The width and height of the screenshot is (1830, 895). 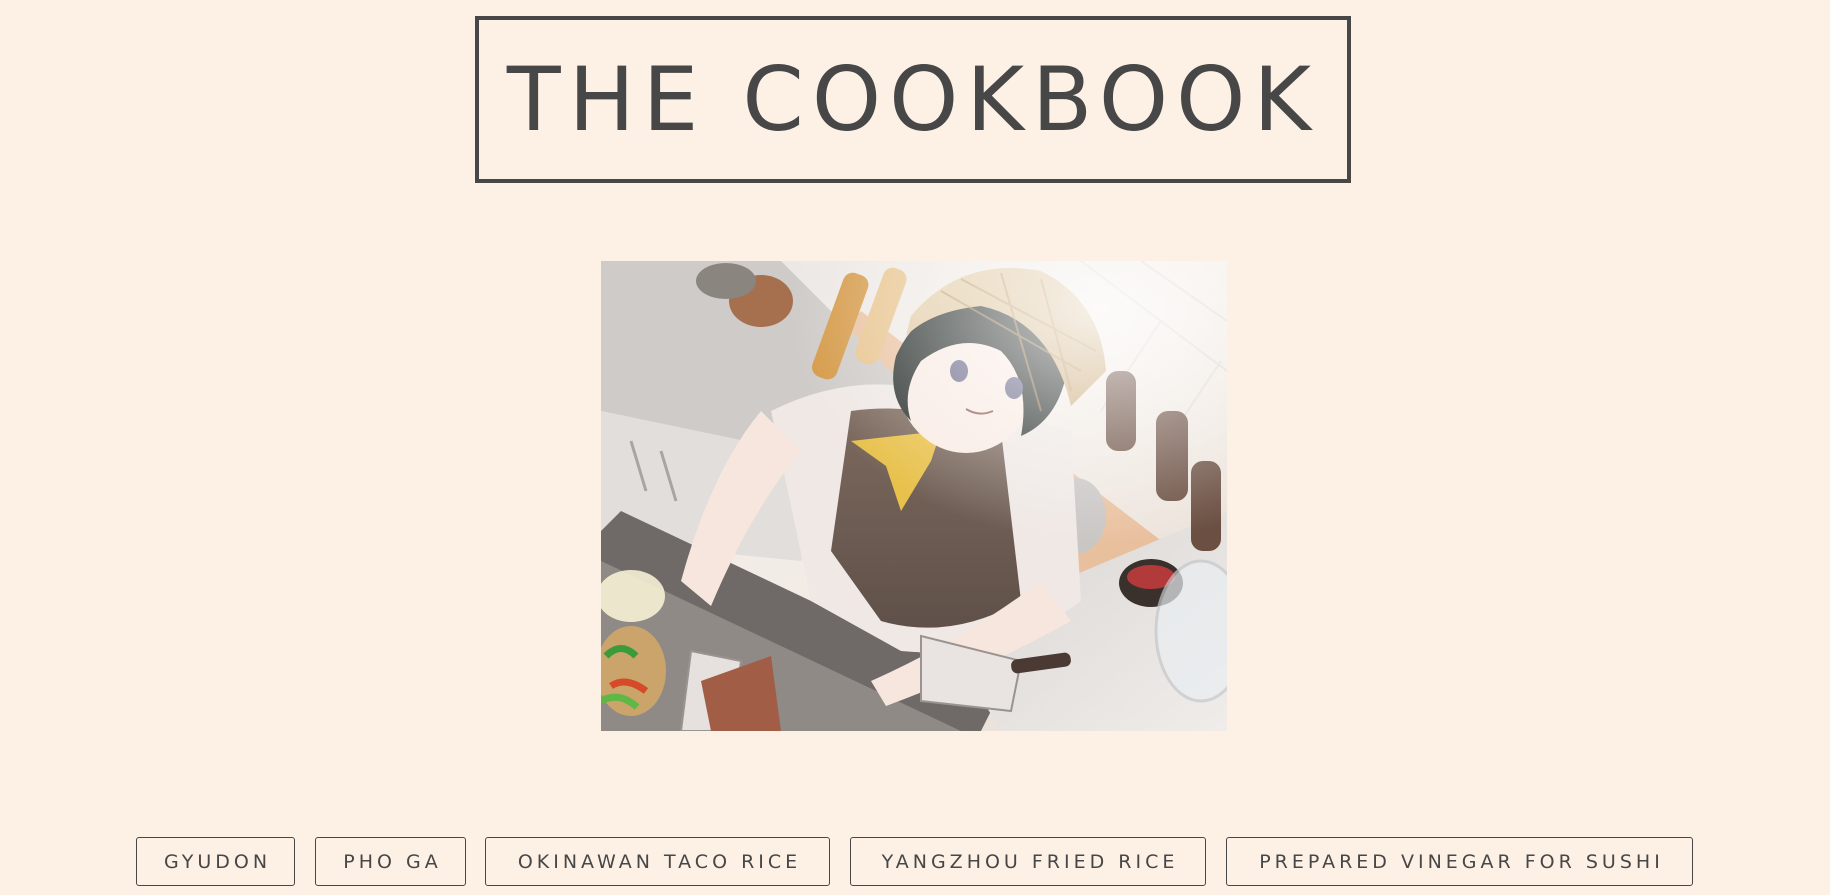 I want to click on recipe-button-label: PHO GA, so click(x=392, y=861).